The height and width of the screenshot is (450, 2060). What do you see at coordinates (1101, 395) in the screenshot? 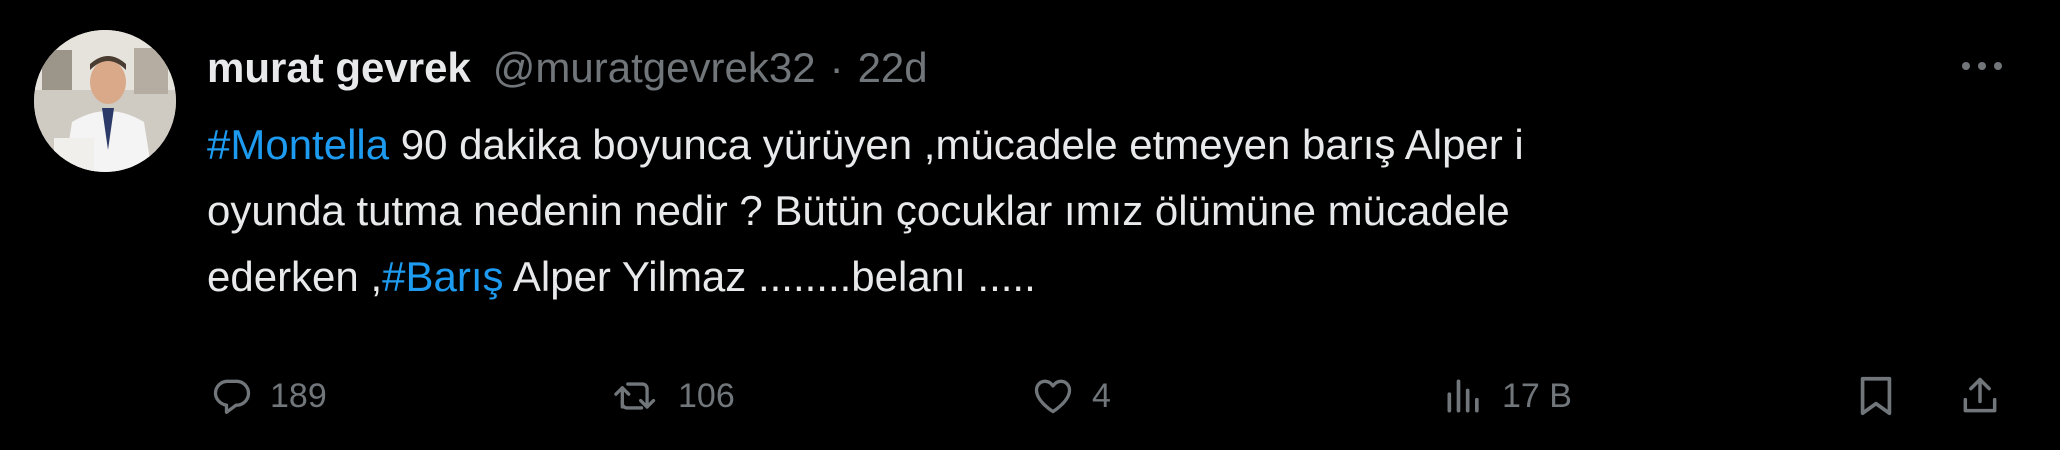
I see `like-count: 4` at bounding box center [1101, 395].